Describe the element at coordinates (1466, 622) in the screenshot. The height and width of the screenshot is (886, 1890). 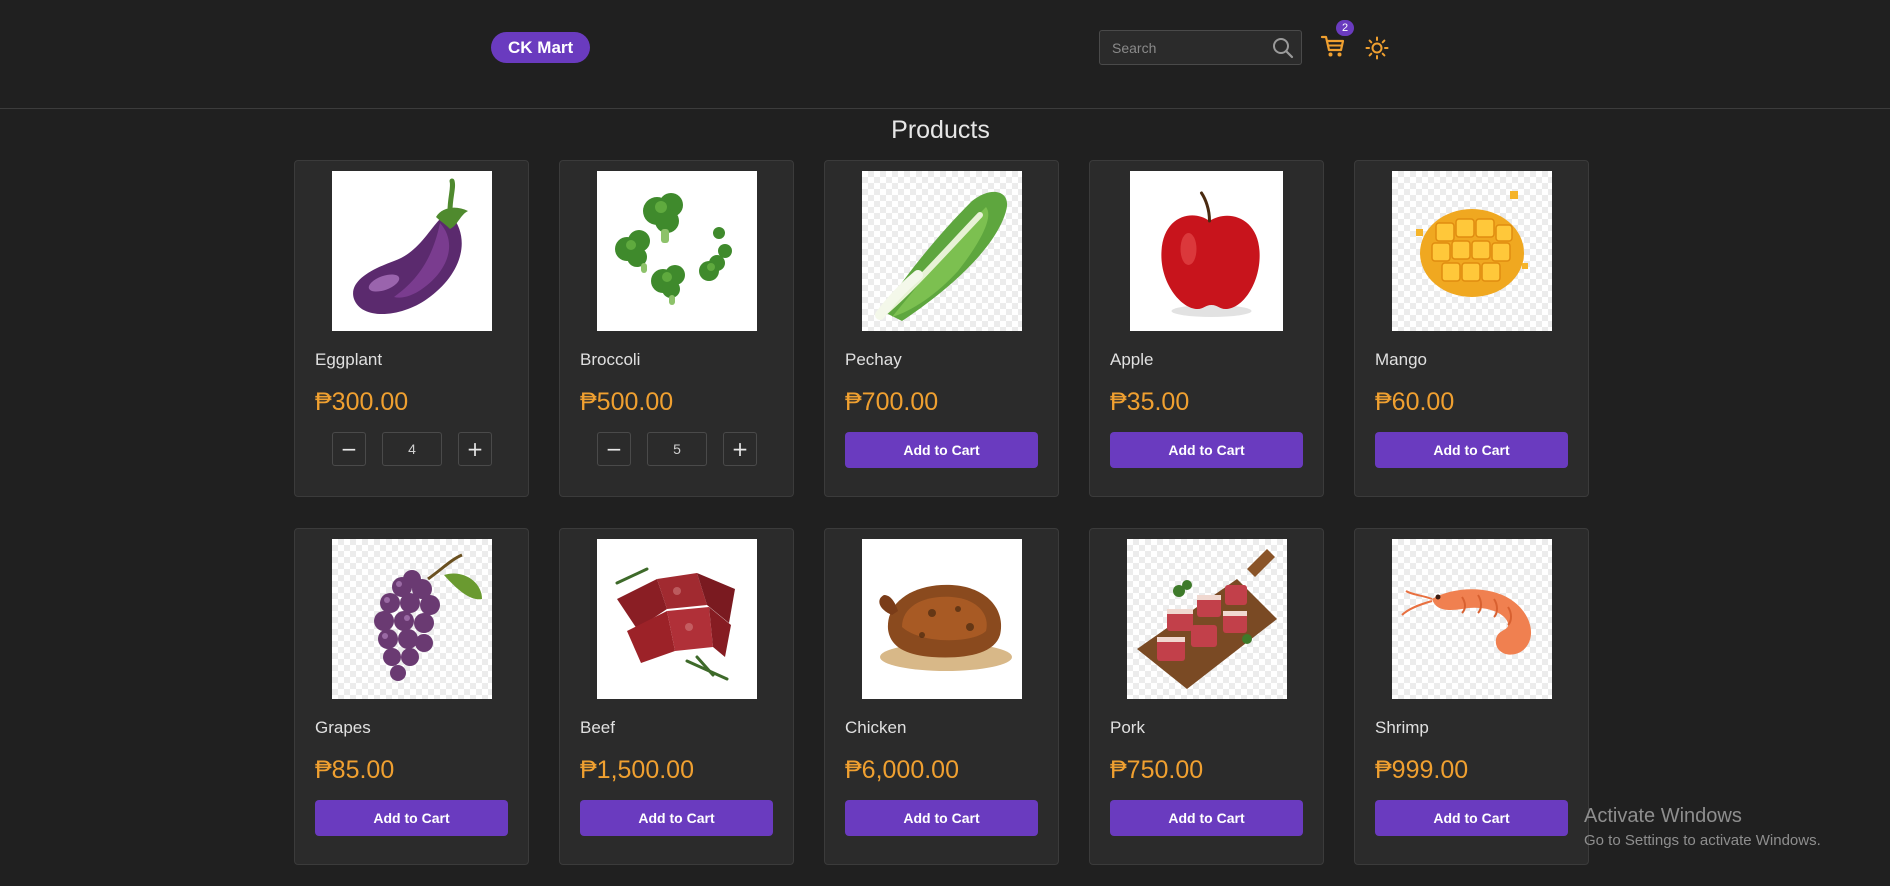
I see `shrimp-image` at that location.